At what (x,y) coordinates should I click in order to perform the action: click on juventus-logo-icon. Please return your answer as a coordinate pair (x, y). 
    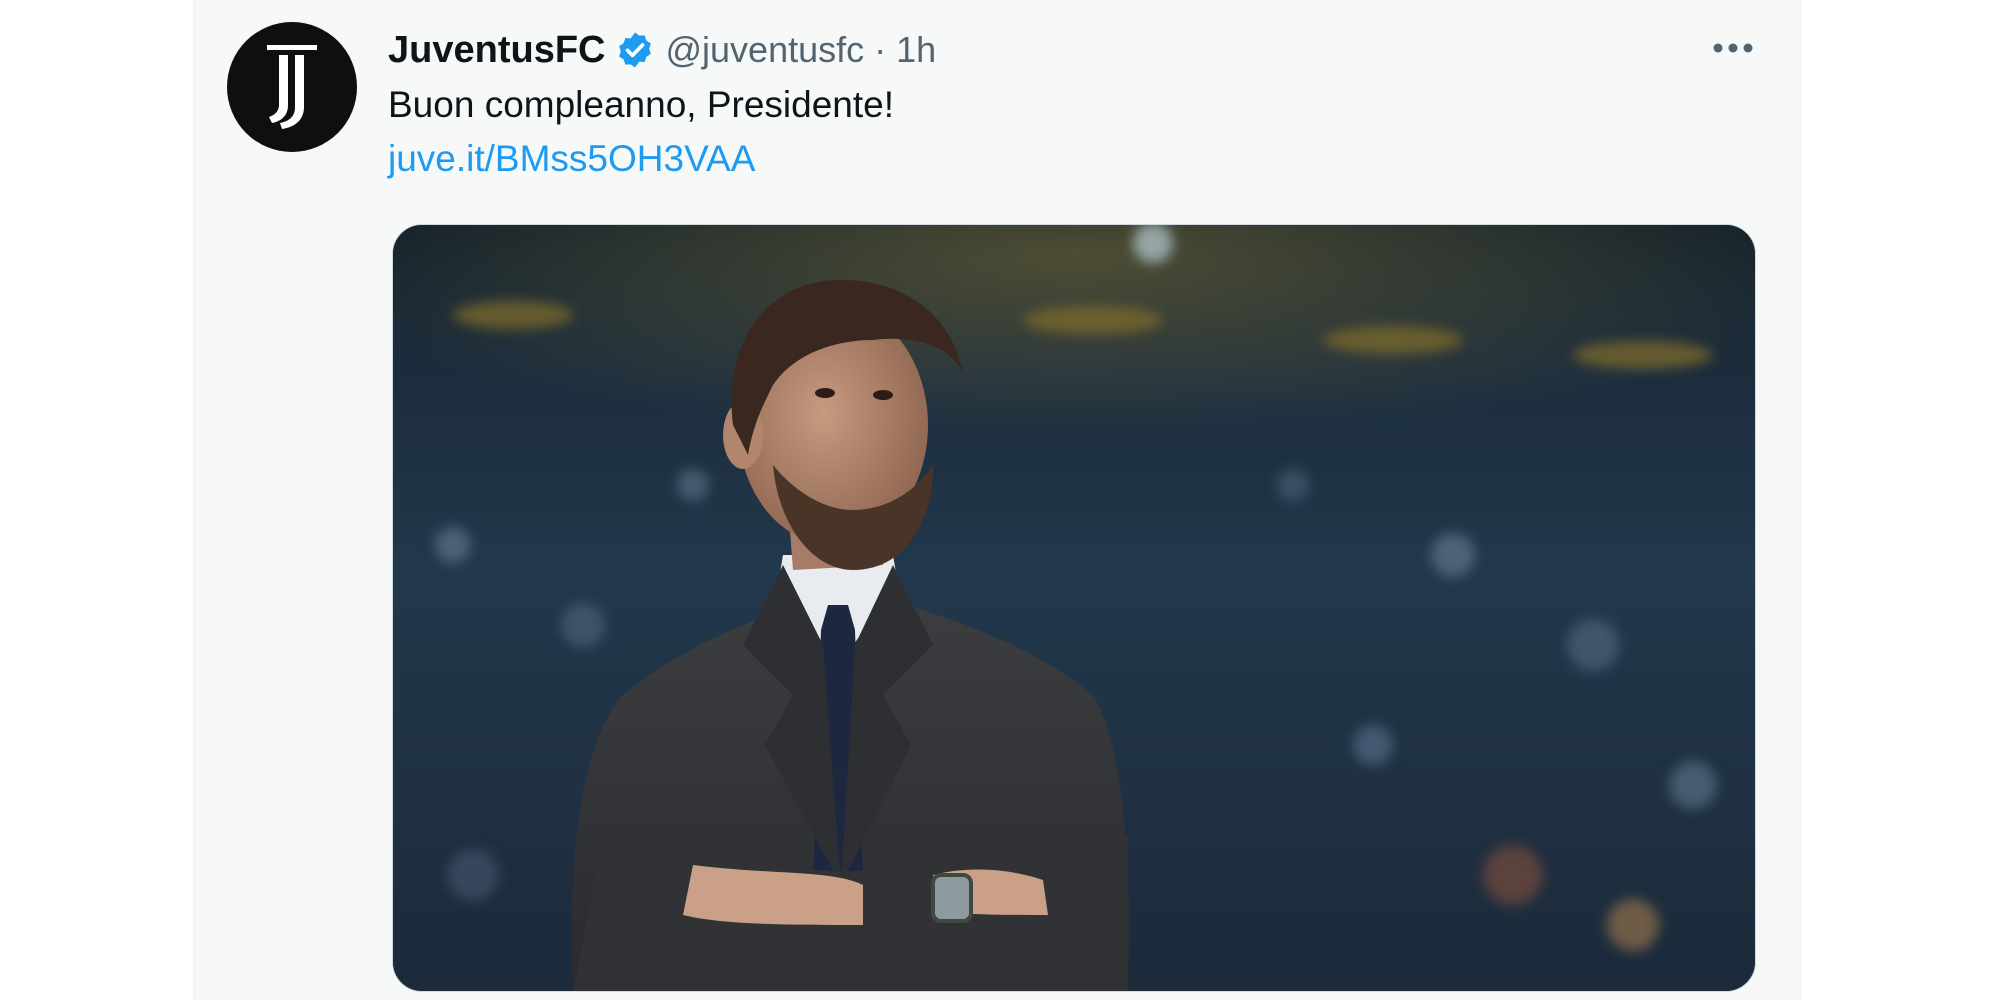
    Looking at the image, I should click on (292, 87).